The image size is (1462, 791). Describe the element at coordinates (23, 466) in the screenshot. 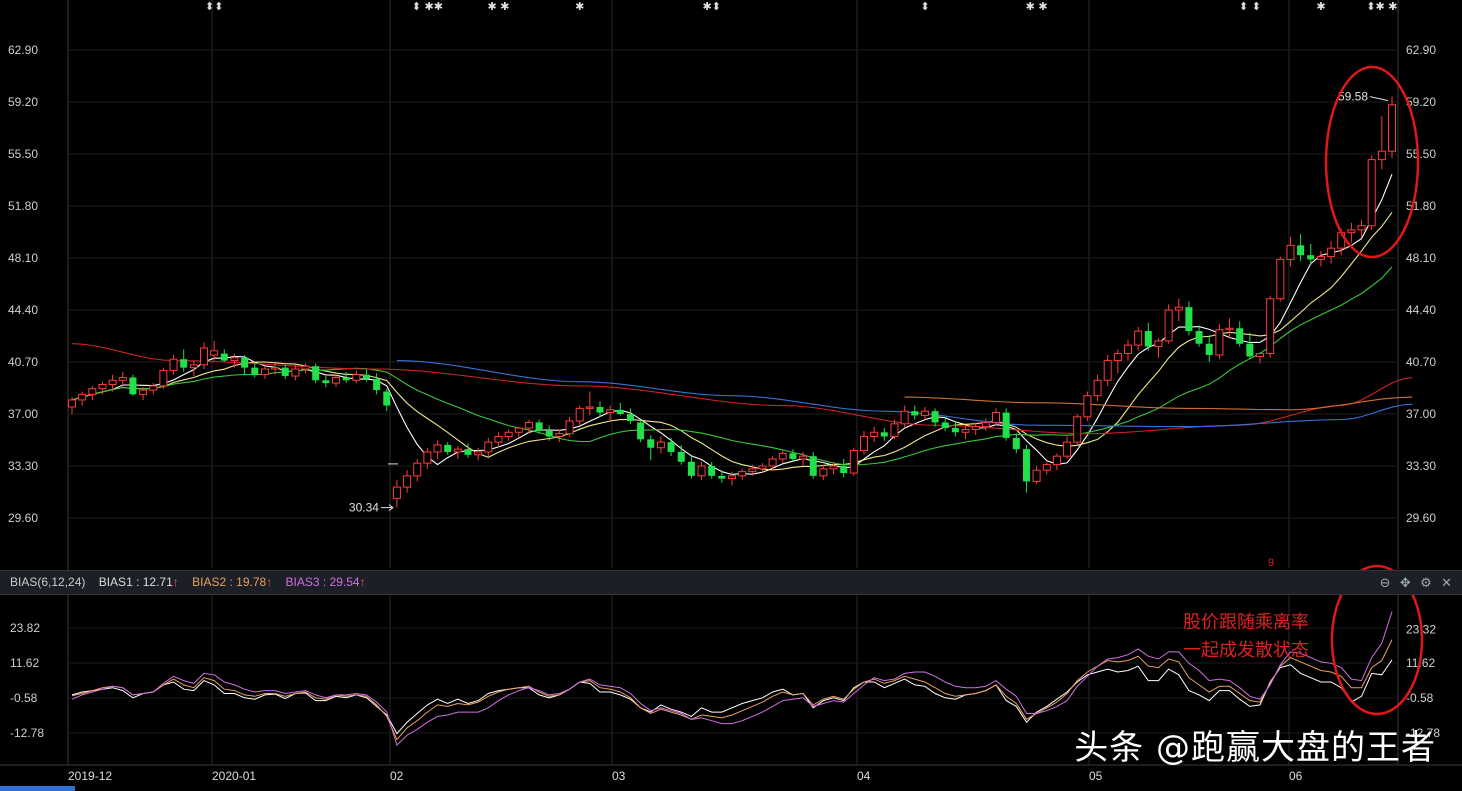

I see `price-tick-left: 33.30` at that location.